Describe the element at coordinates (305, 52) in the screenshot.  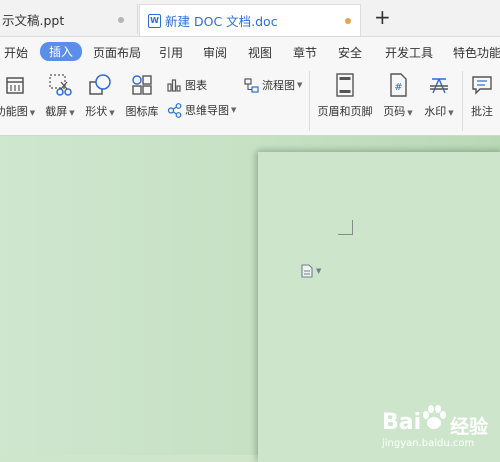
I see `menu-chapter: 章节` at that location.